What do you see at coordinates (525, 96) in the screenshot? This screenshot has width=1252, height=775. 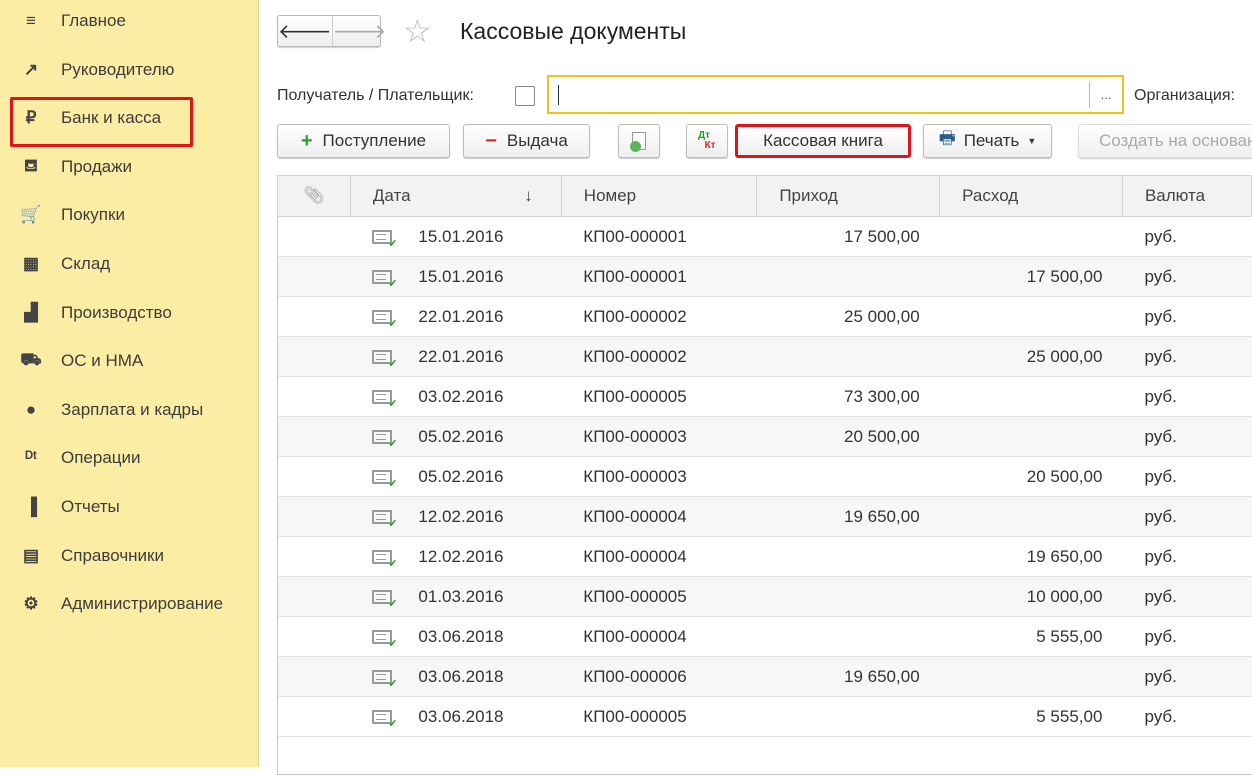 I see `payer-checkbox` at bounding box center [525, 96].